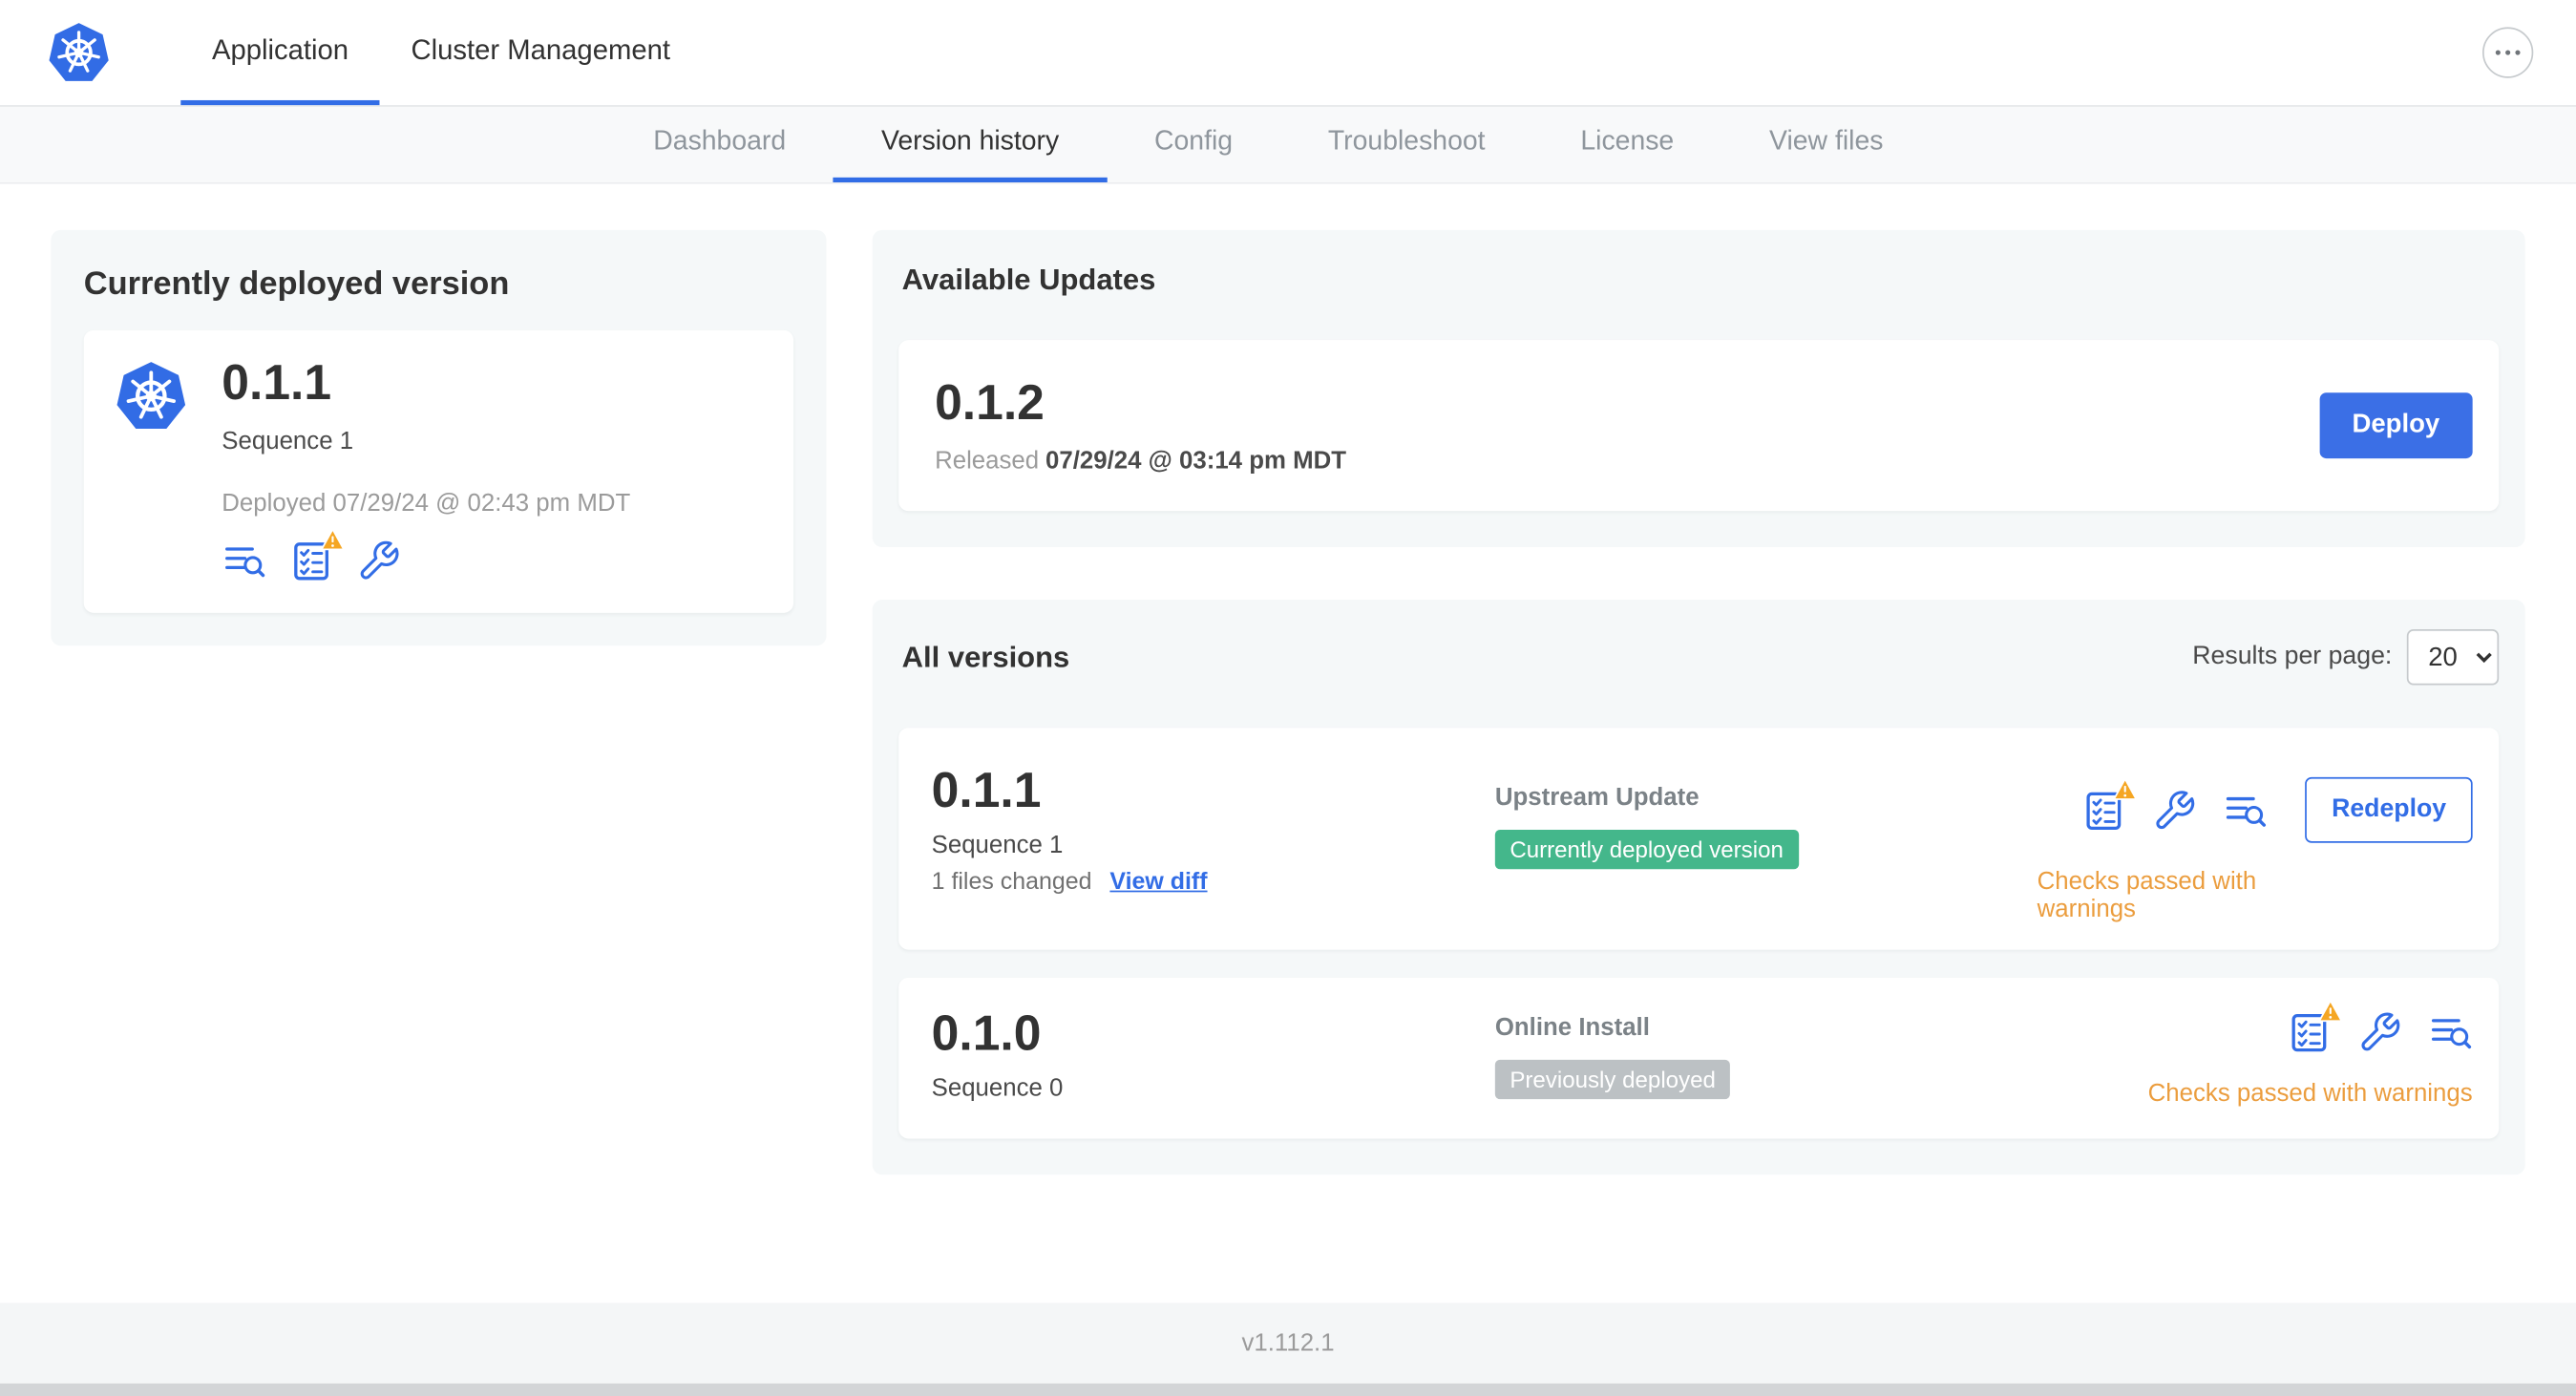 The width and height of the screenshot is (2576, 1396). I want to click on version-number: 0.1.1, so click(986, 791).